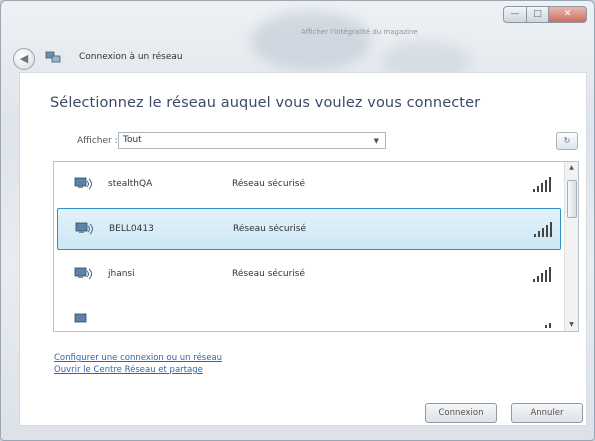  What do you see at coordinates (538, 14) in the screenshot?
I see `maximize-button: □` at bounding box center [538, 14].